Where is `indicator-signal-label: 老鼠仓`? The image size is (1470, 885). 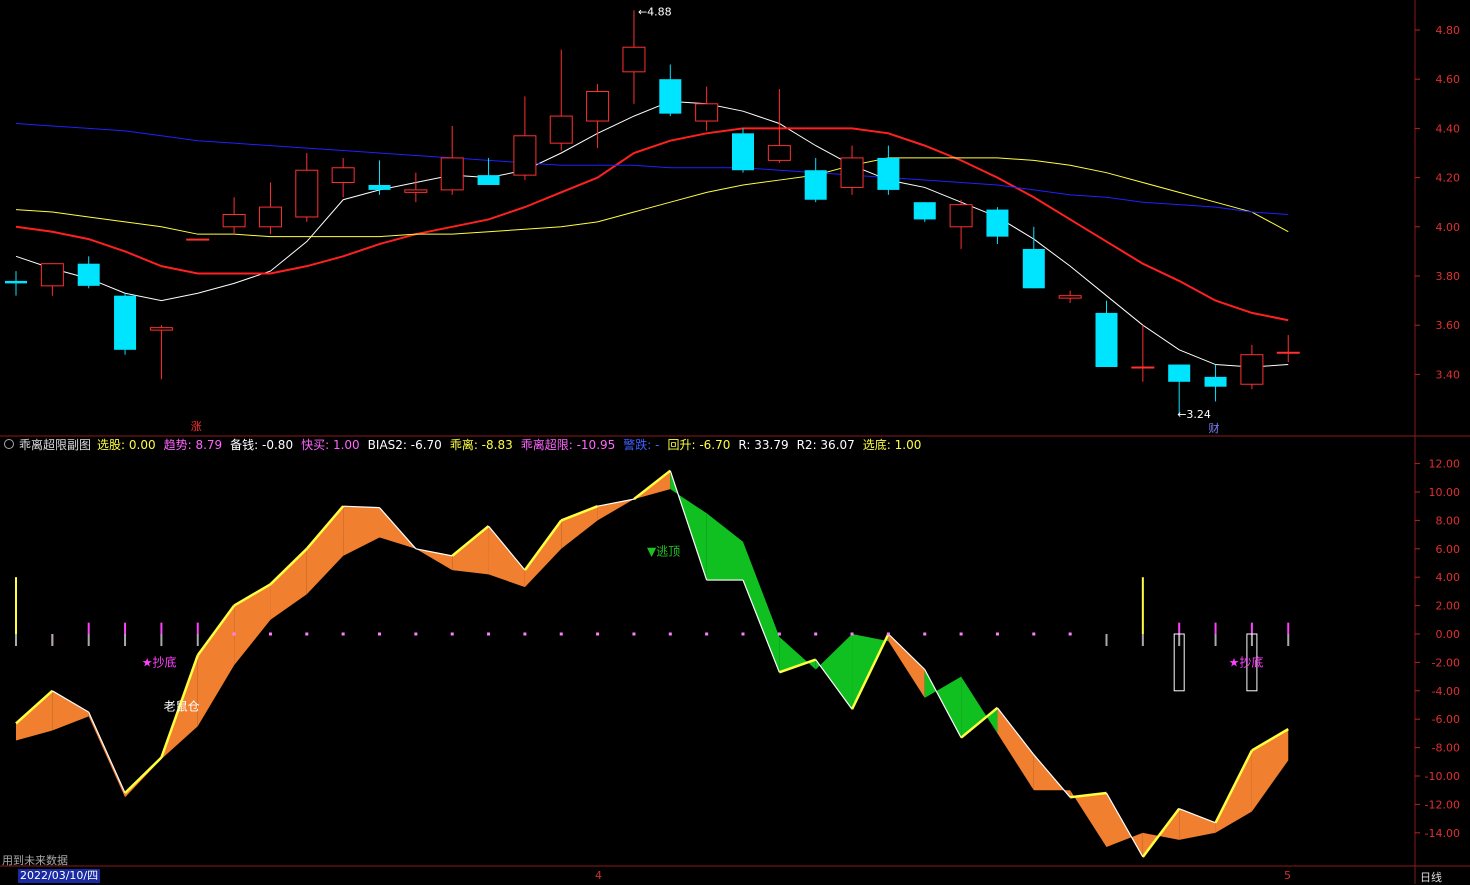
indicator-signal-label: 老鼠仓 is located at coordinates (182, 706).